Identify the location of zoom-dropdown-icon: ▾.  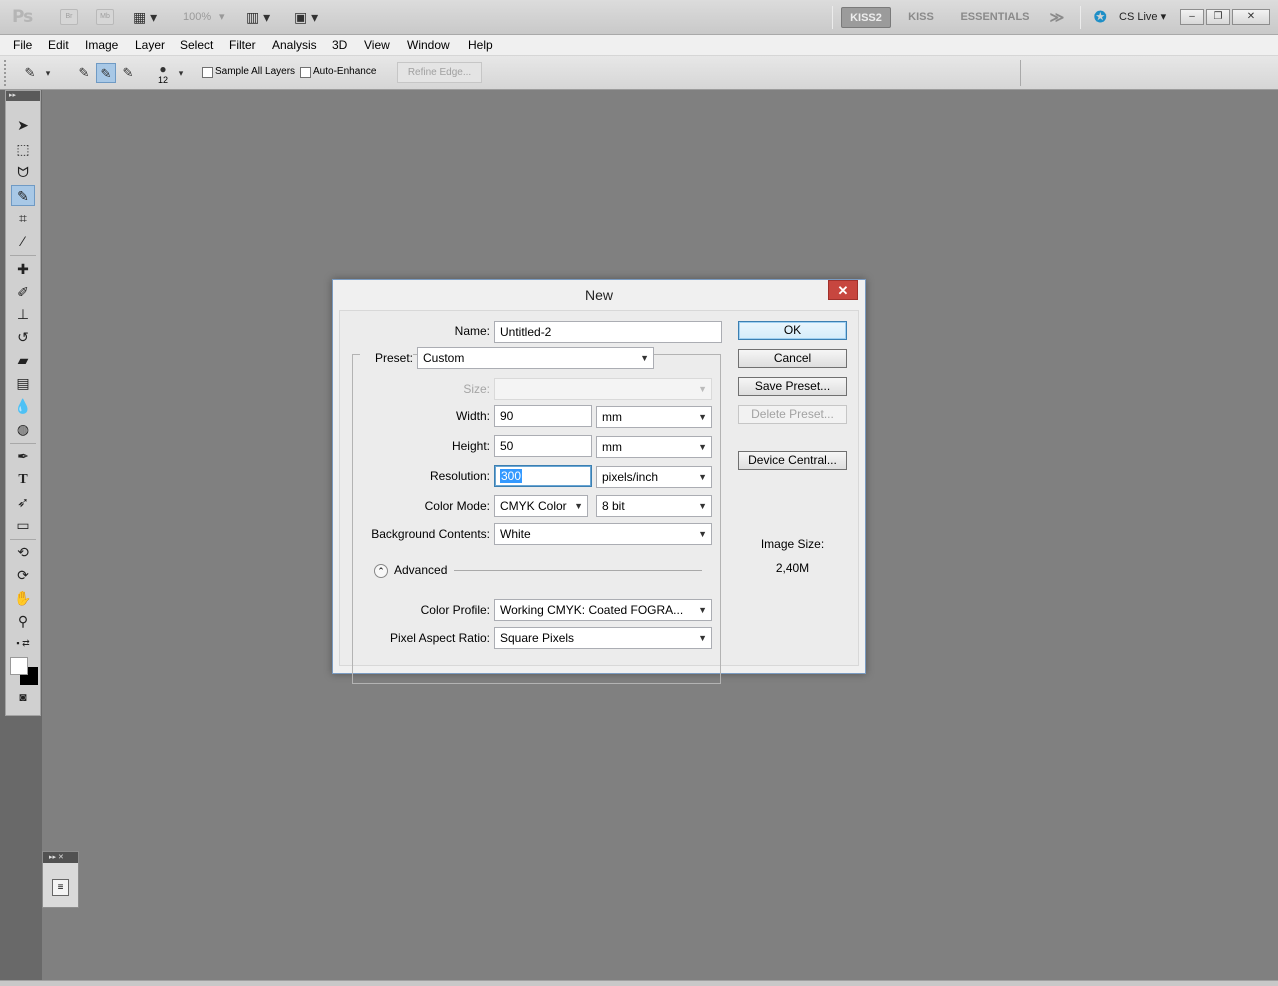
(222, 17).